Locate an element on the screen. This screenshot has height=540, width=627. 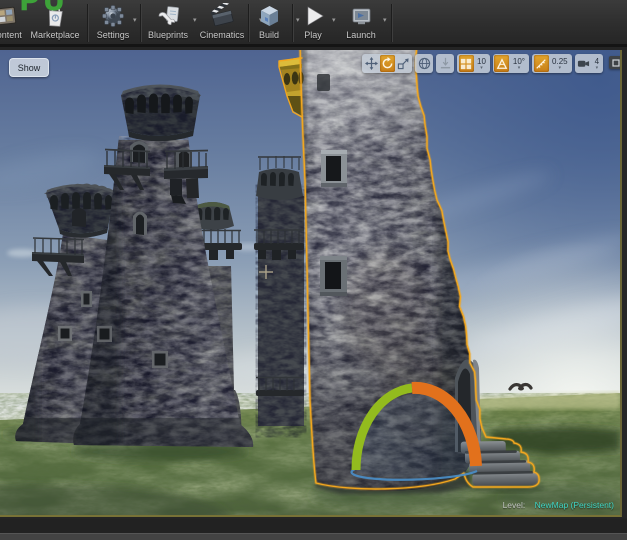
level-status: Level: NewMap (Persistent) is located at coordinates (558, 505).